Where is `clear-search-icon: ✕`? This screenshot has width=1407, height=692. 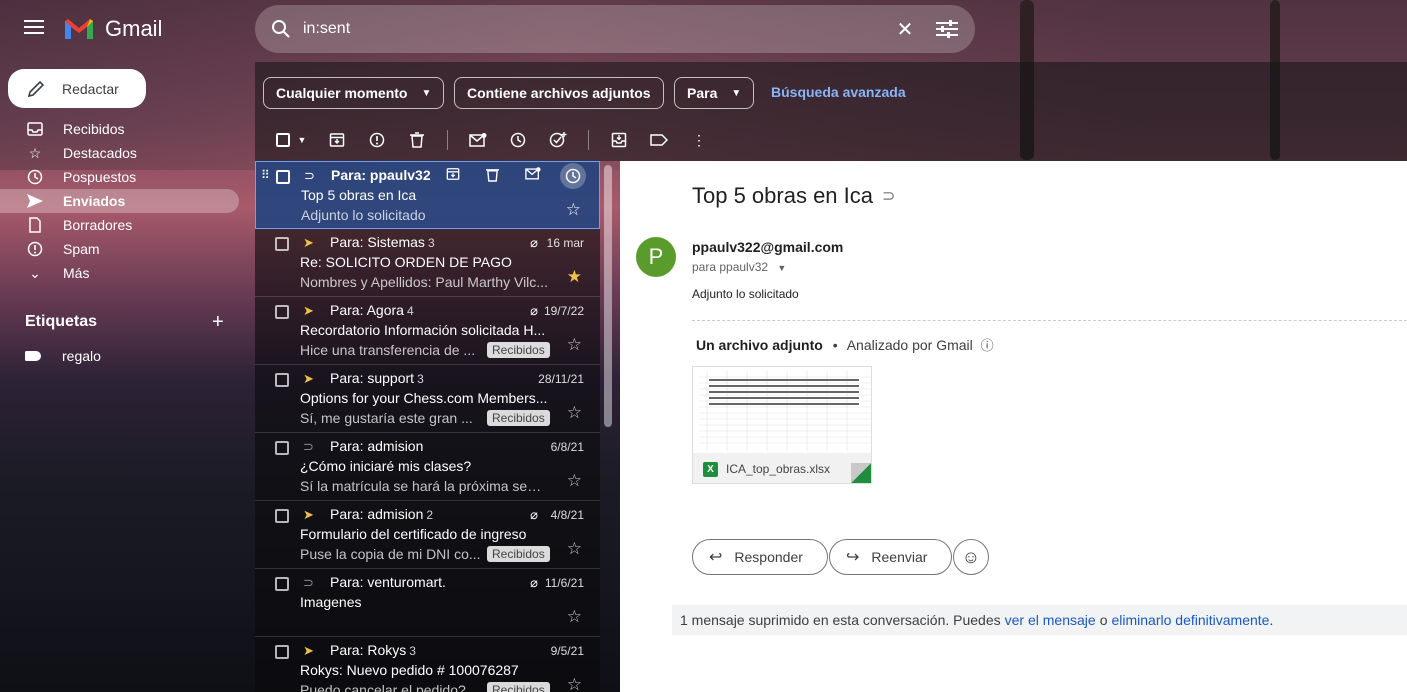 clear-search-icon: ✕ is located at coordinates (905, 29).